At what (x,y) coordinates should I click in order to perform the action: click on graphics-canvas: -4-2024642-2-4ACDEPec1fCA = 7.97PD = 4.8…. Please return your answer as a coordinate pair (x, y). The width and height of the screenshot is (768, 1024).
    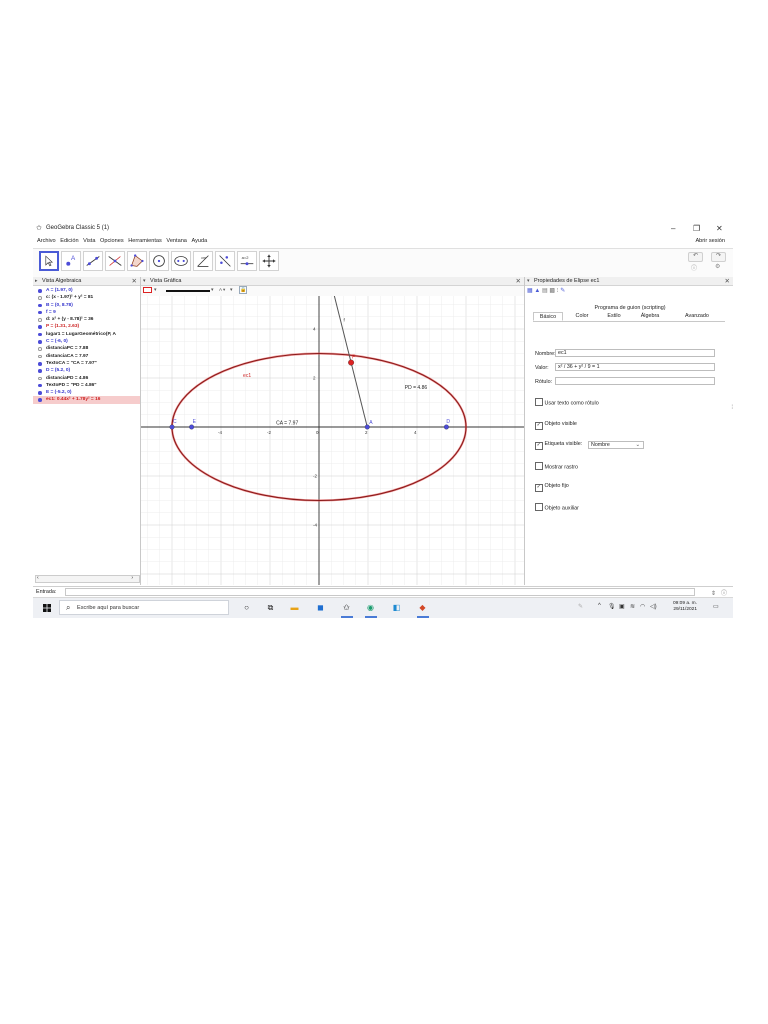
    Looking at the image, I should click on (332, 440).